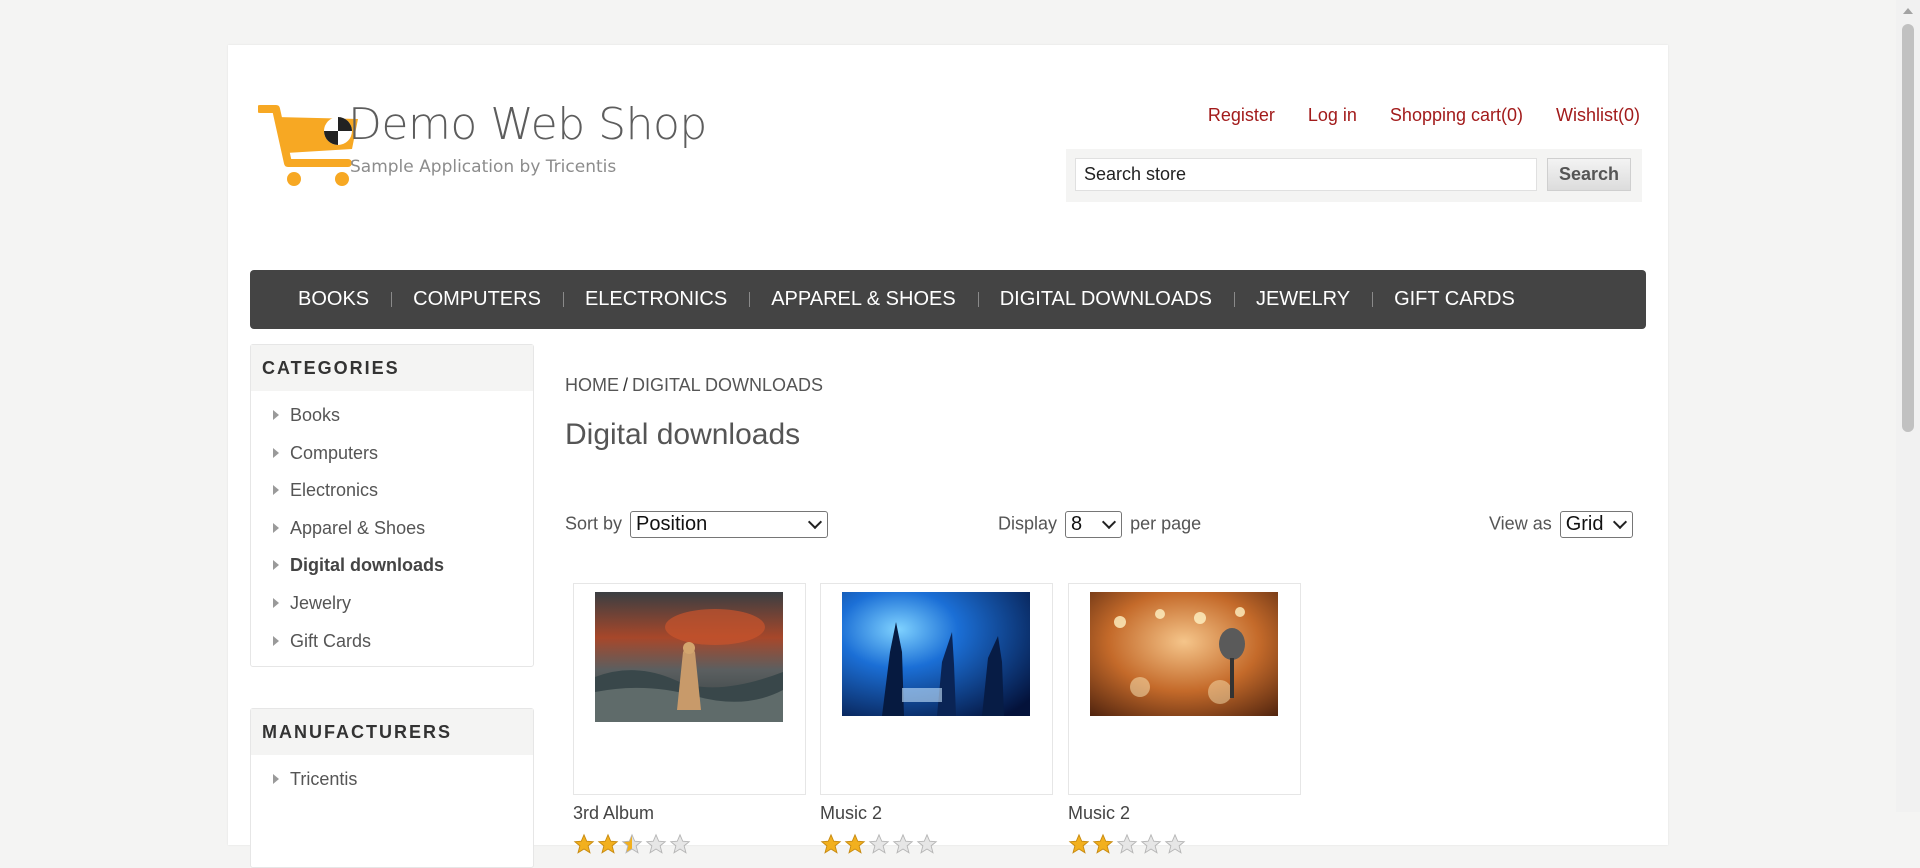 This screenshot has width=1920, height=868. Describe the element at coordinates (392, 368) in the screenshot. I see `categories-title: CATEGORIES` at that location.